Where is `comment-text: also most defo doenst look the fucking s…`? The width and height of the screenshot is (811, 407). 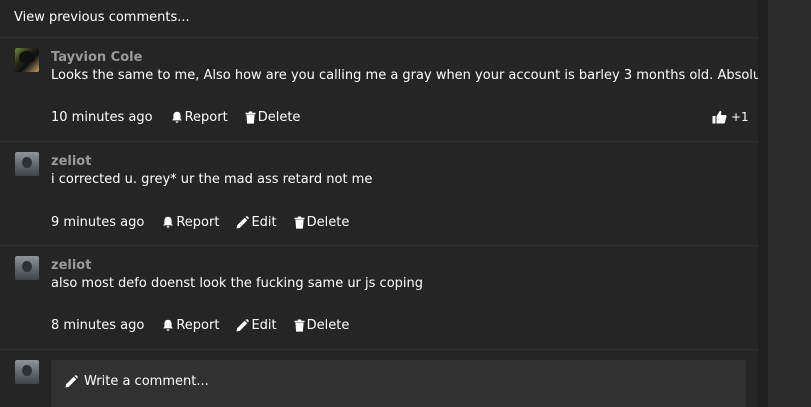
comment-text: also most defo doenst look the fucking s… is located at coordinates (237, 283).